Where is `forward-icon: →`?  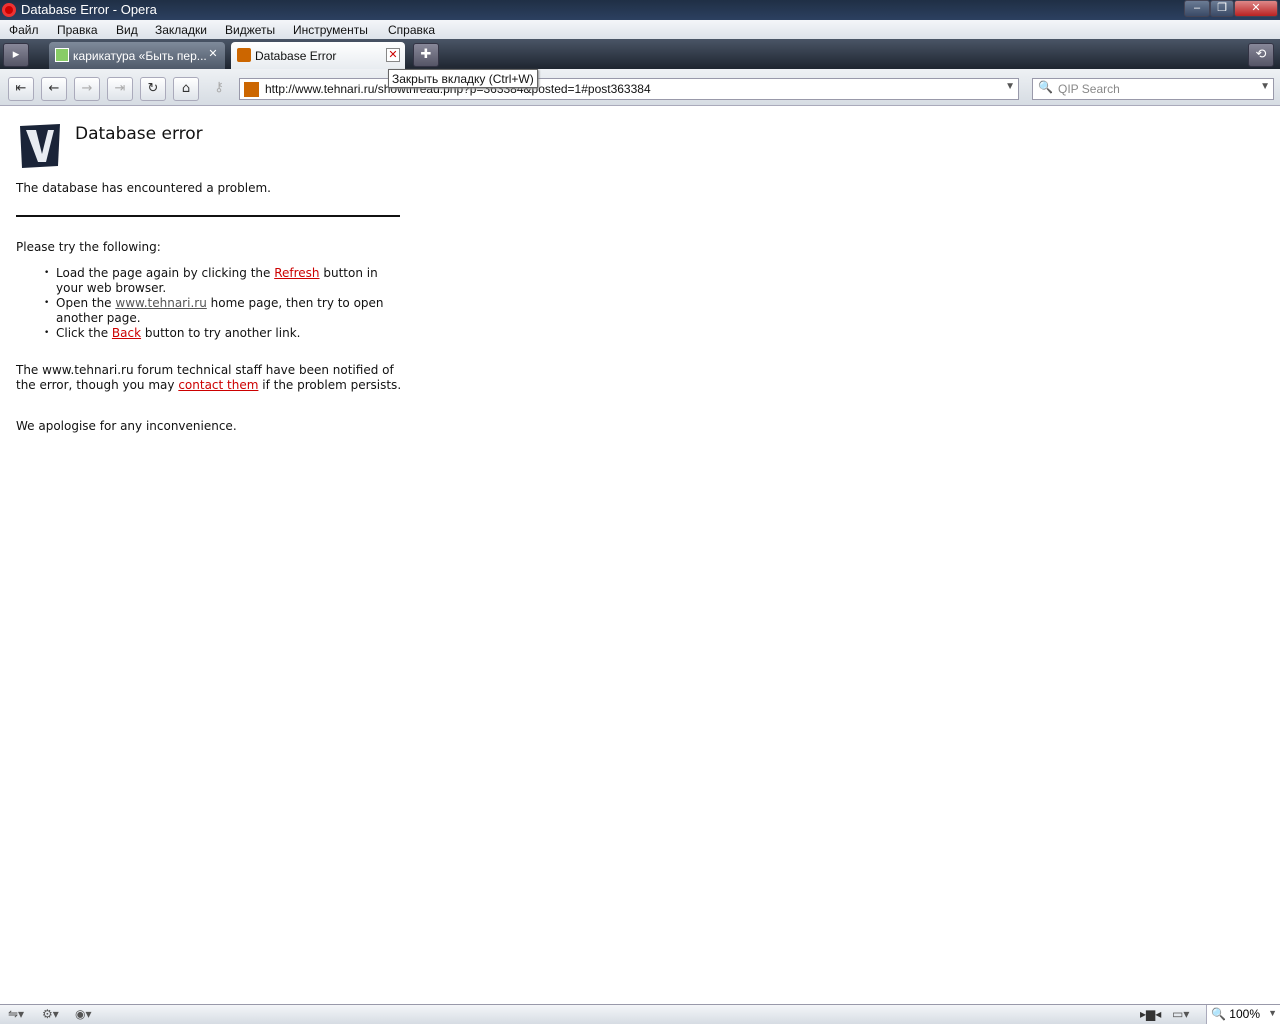 forward-icon: → is located at coordinates (87, 89).